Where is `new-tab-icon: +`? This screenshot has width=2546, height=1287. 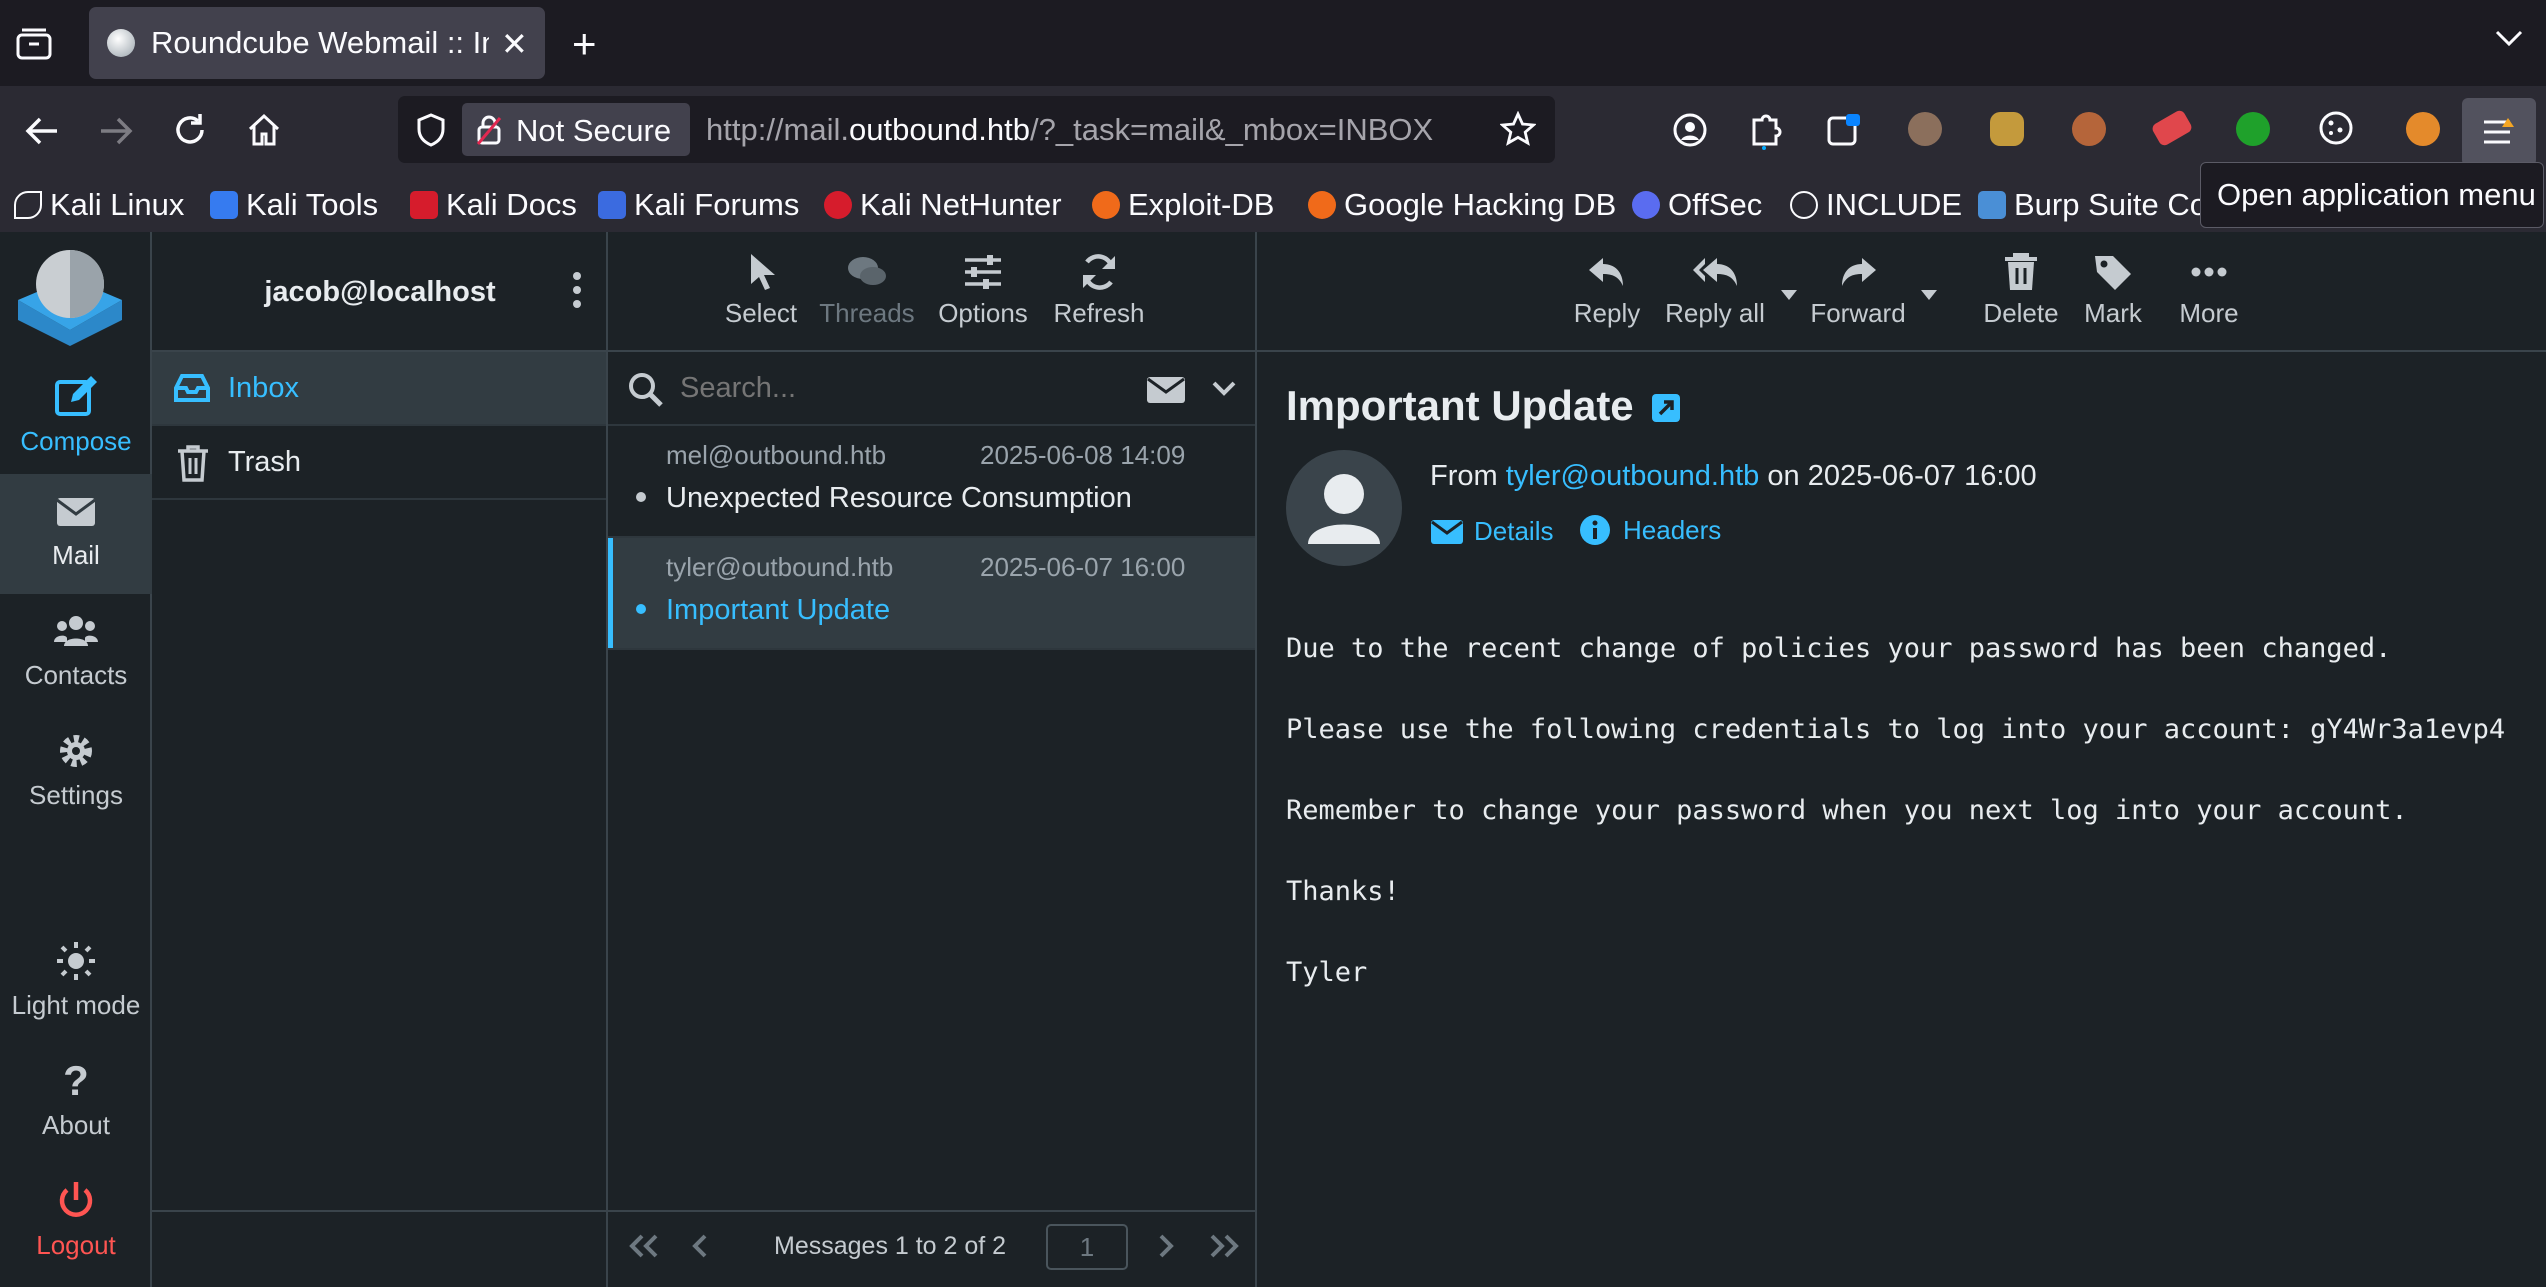 new-tab-icon: + is located at coordinates (584, 44).